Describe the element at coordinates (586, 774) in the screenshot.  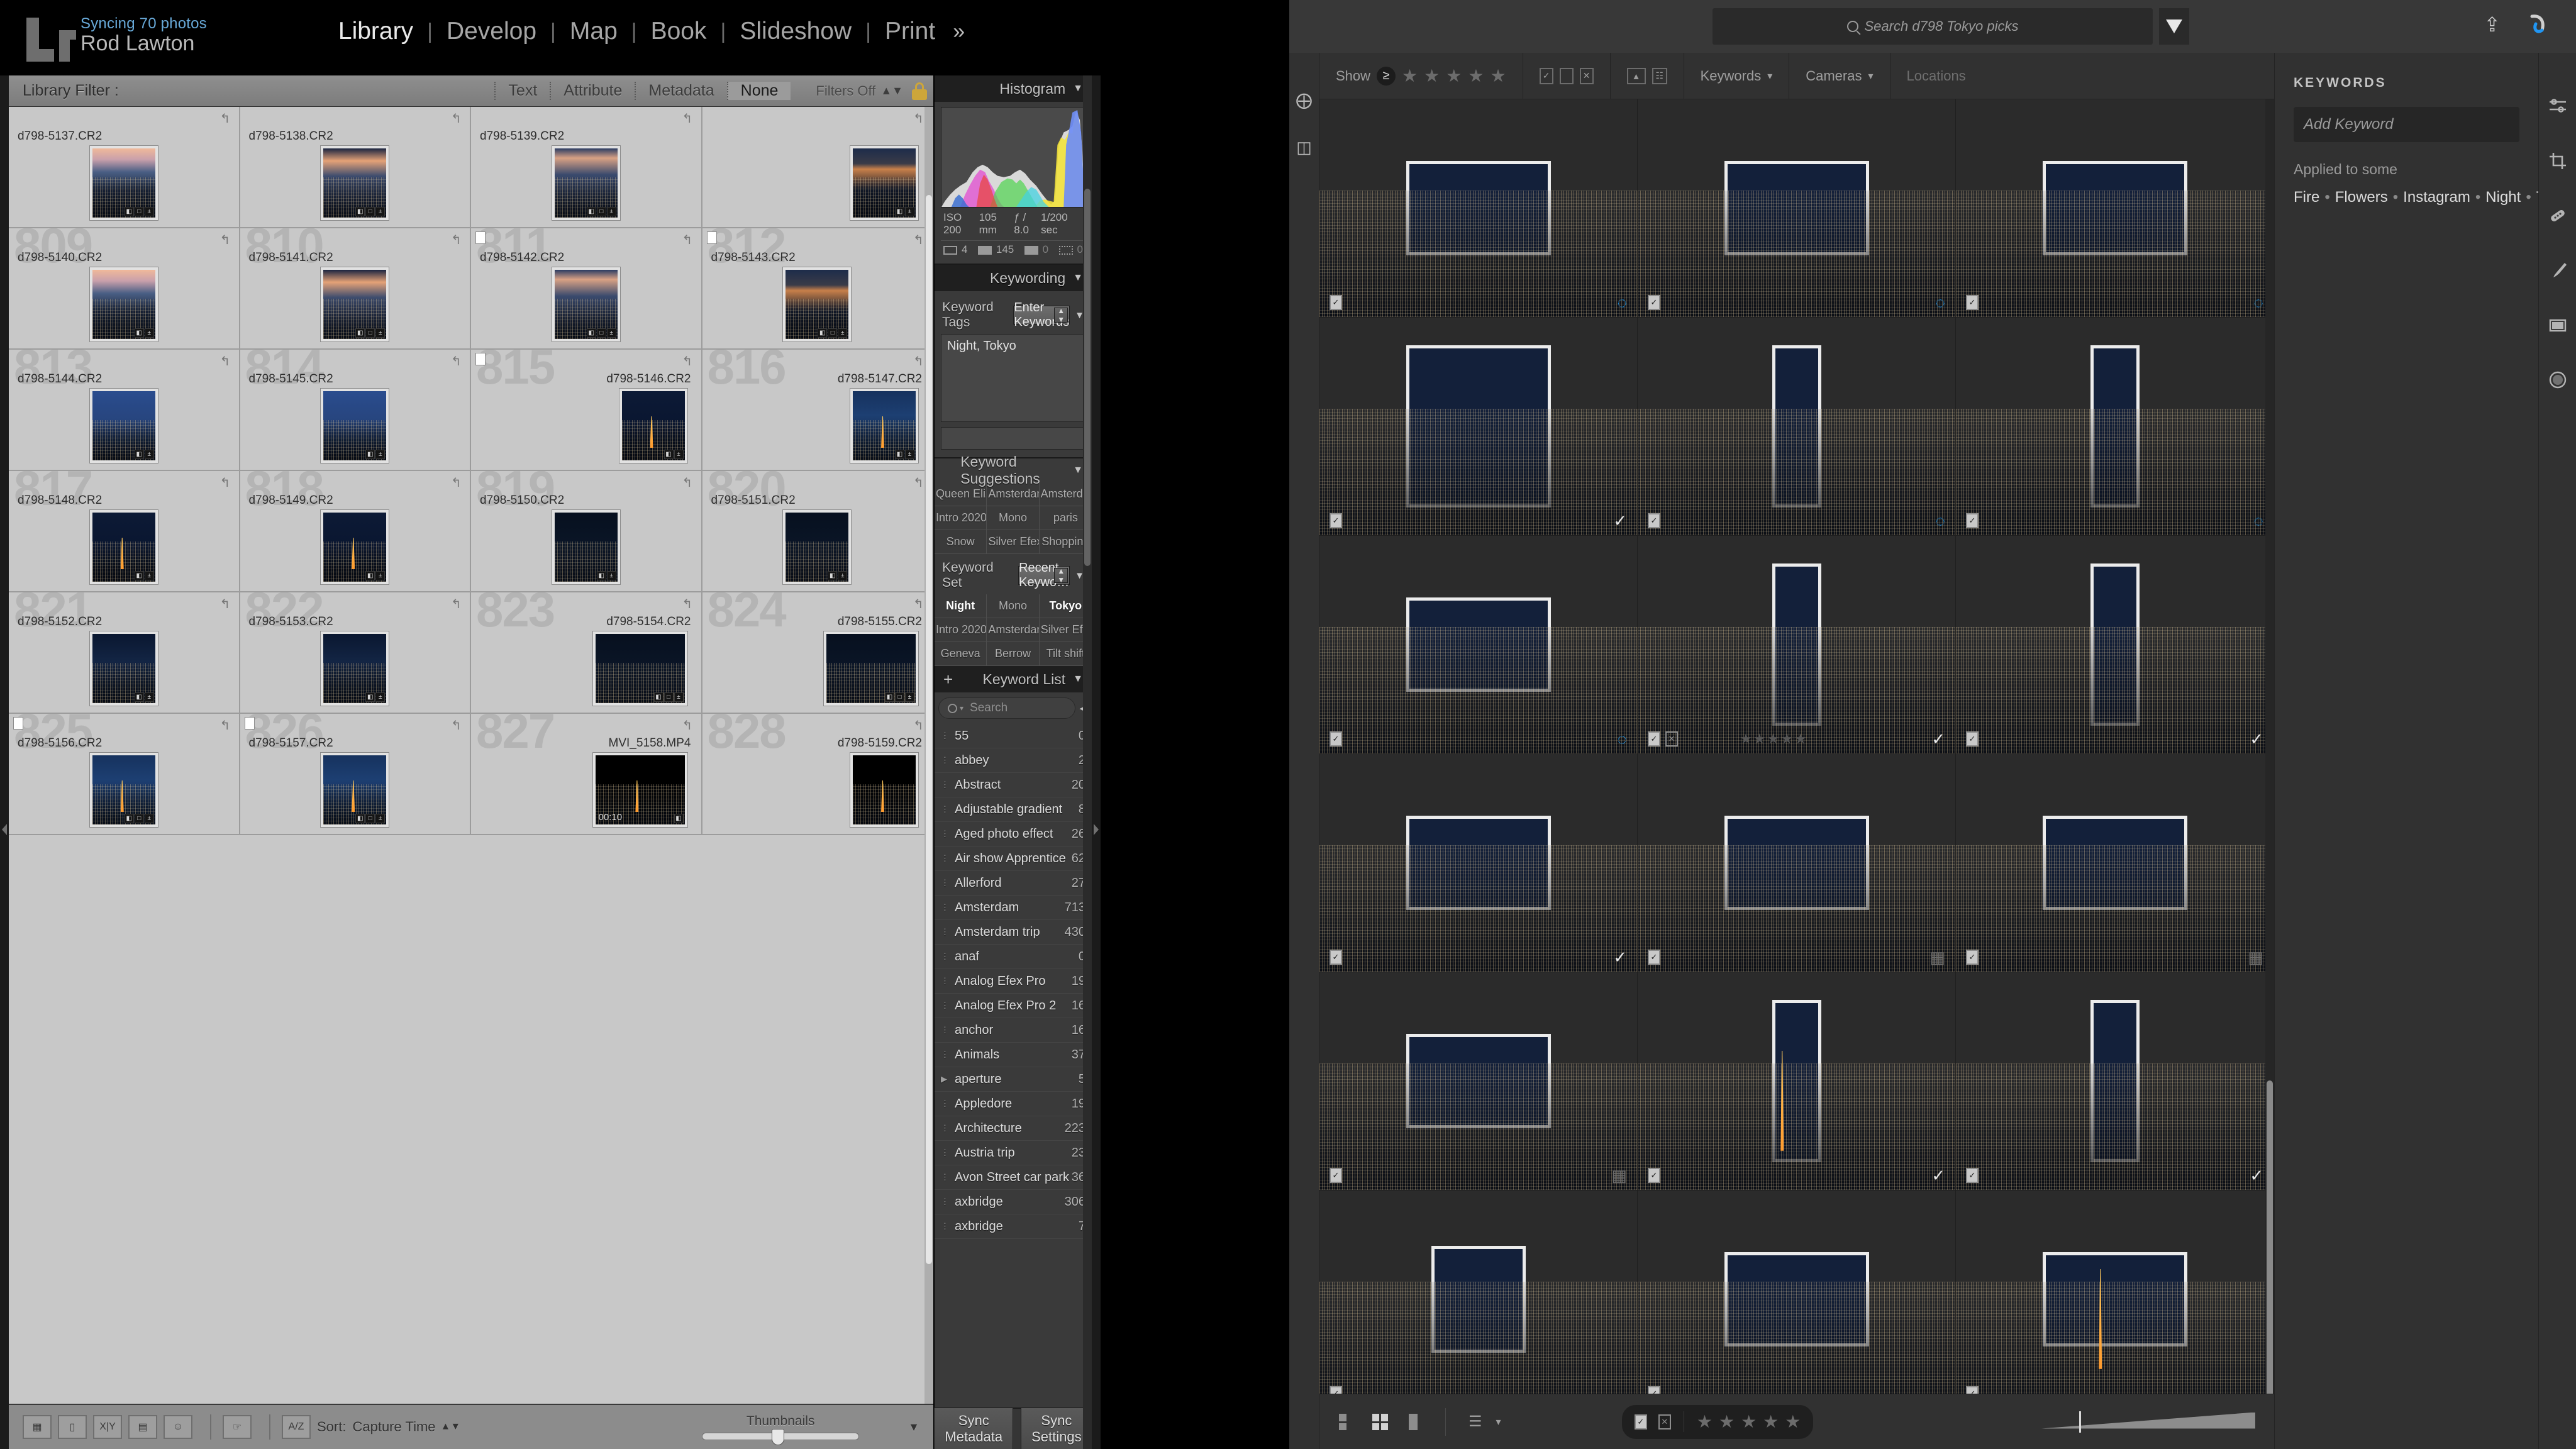
I see `grid-cell: 827 ↰ MVI_5158.MP4 00:10 ◧` at that location.